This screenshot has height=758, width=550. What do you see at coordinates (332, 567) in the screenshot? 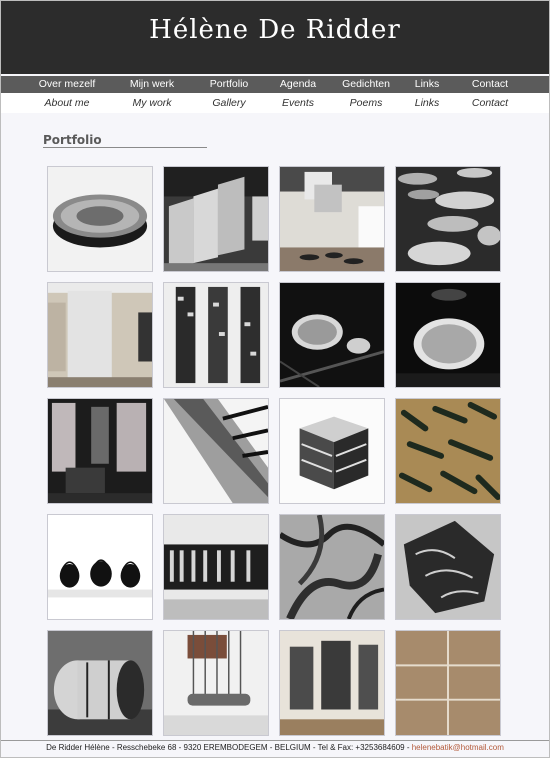
I see `thumbnail-wood-relief` at bounding box center [332, 567].